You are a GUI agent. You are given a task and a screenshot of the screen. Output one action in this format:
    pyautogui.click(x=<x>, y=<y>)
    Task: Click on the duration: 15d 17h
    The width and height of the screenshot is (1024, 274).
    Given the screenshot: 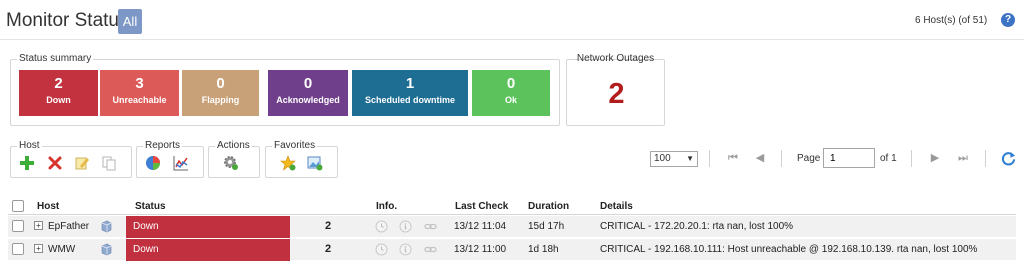 What is the action you would take?
    pyautogui.click(x=546, y=226)
    